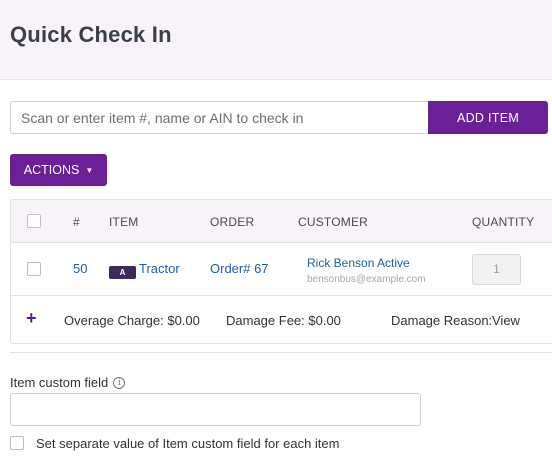 This screenshot has height=476, width=552. Describe the element at coordinates (91, 34) in the screenshot. I see `page-title: Quick Check In` at that location.